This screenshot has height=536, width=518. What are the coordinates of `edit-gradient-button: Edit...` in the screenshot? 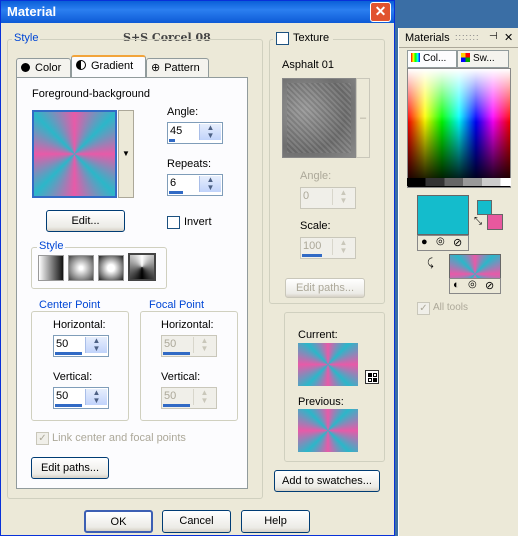 It's located at (85, 221).